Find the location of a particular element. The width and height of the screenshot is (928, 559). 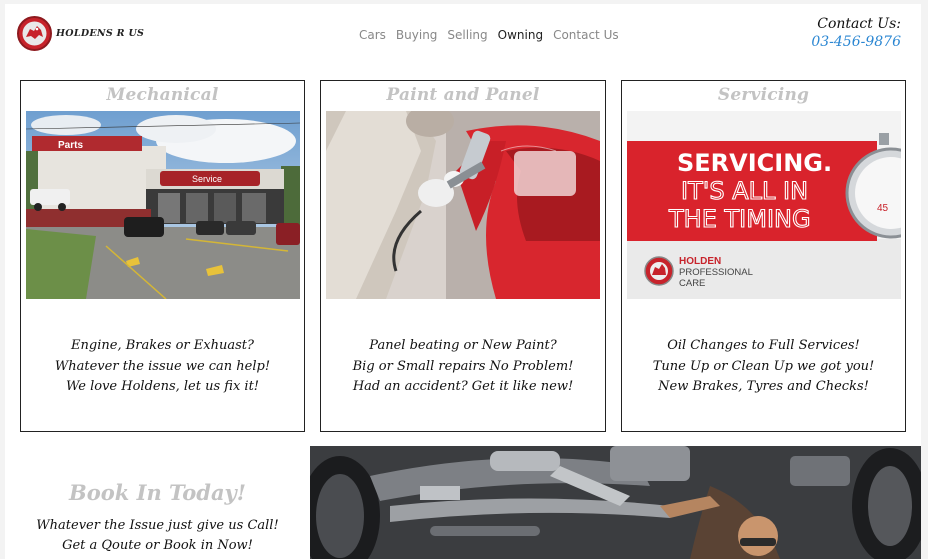

brand-name: HOLDENS R US is located at coordinates (100, 33).